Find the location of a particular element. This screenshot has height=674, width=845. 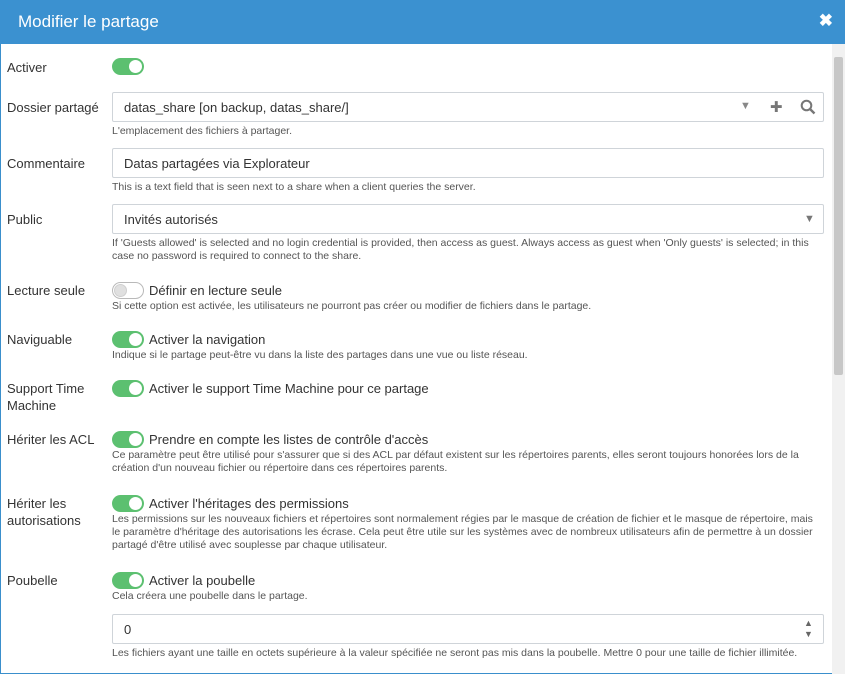

plus-icon: ✚ is located at coordinates (776, 107).